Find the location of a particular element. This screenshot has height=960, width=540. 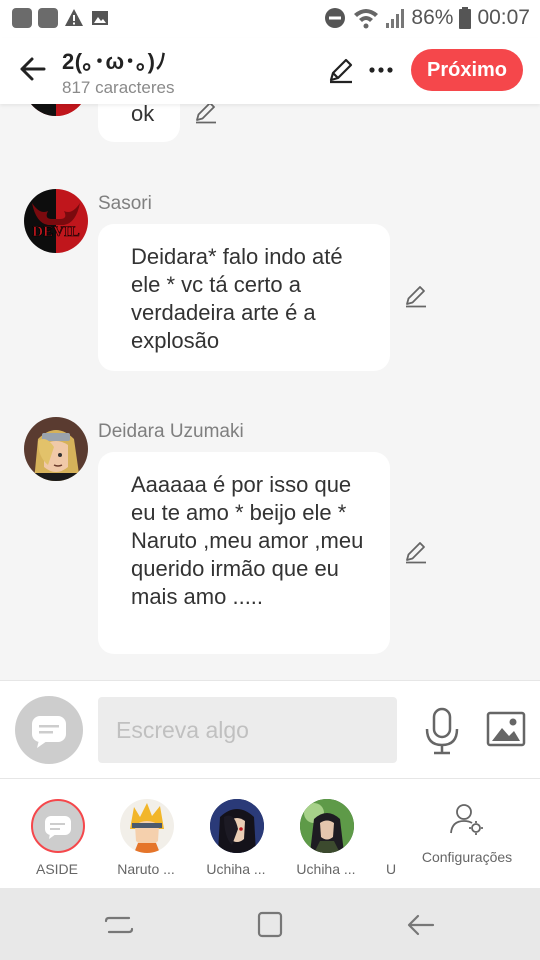

do-not-disturb-icon is located at coordinates (335, 18).